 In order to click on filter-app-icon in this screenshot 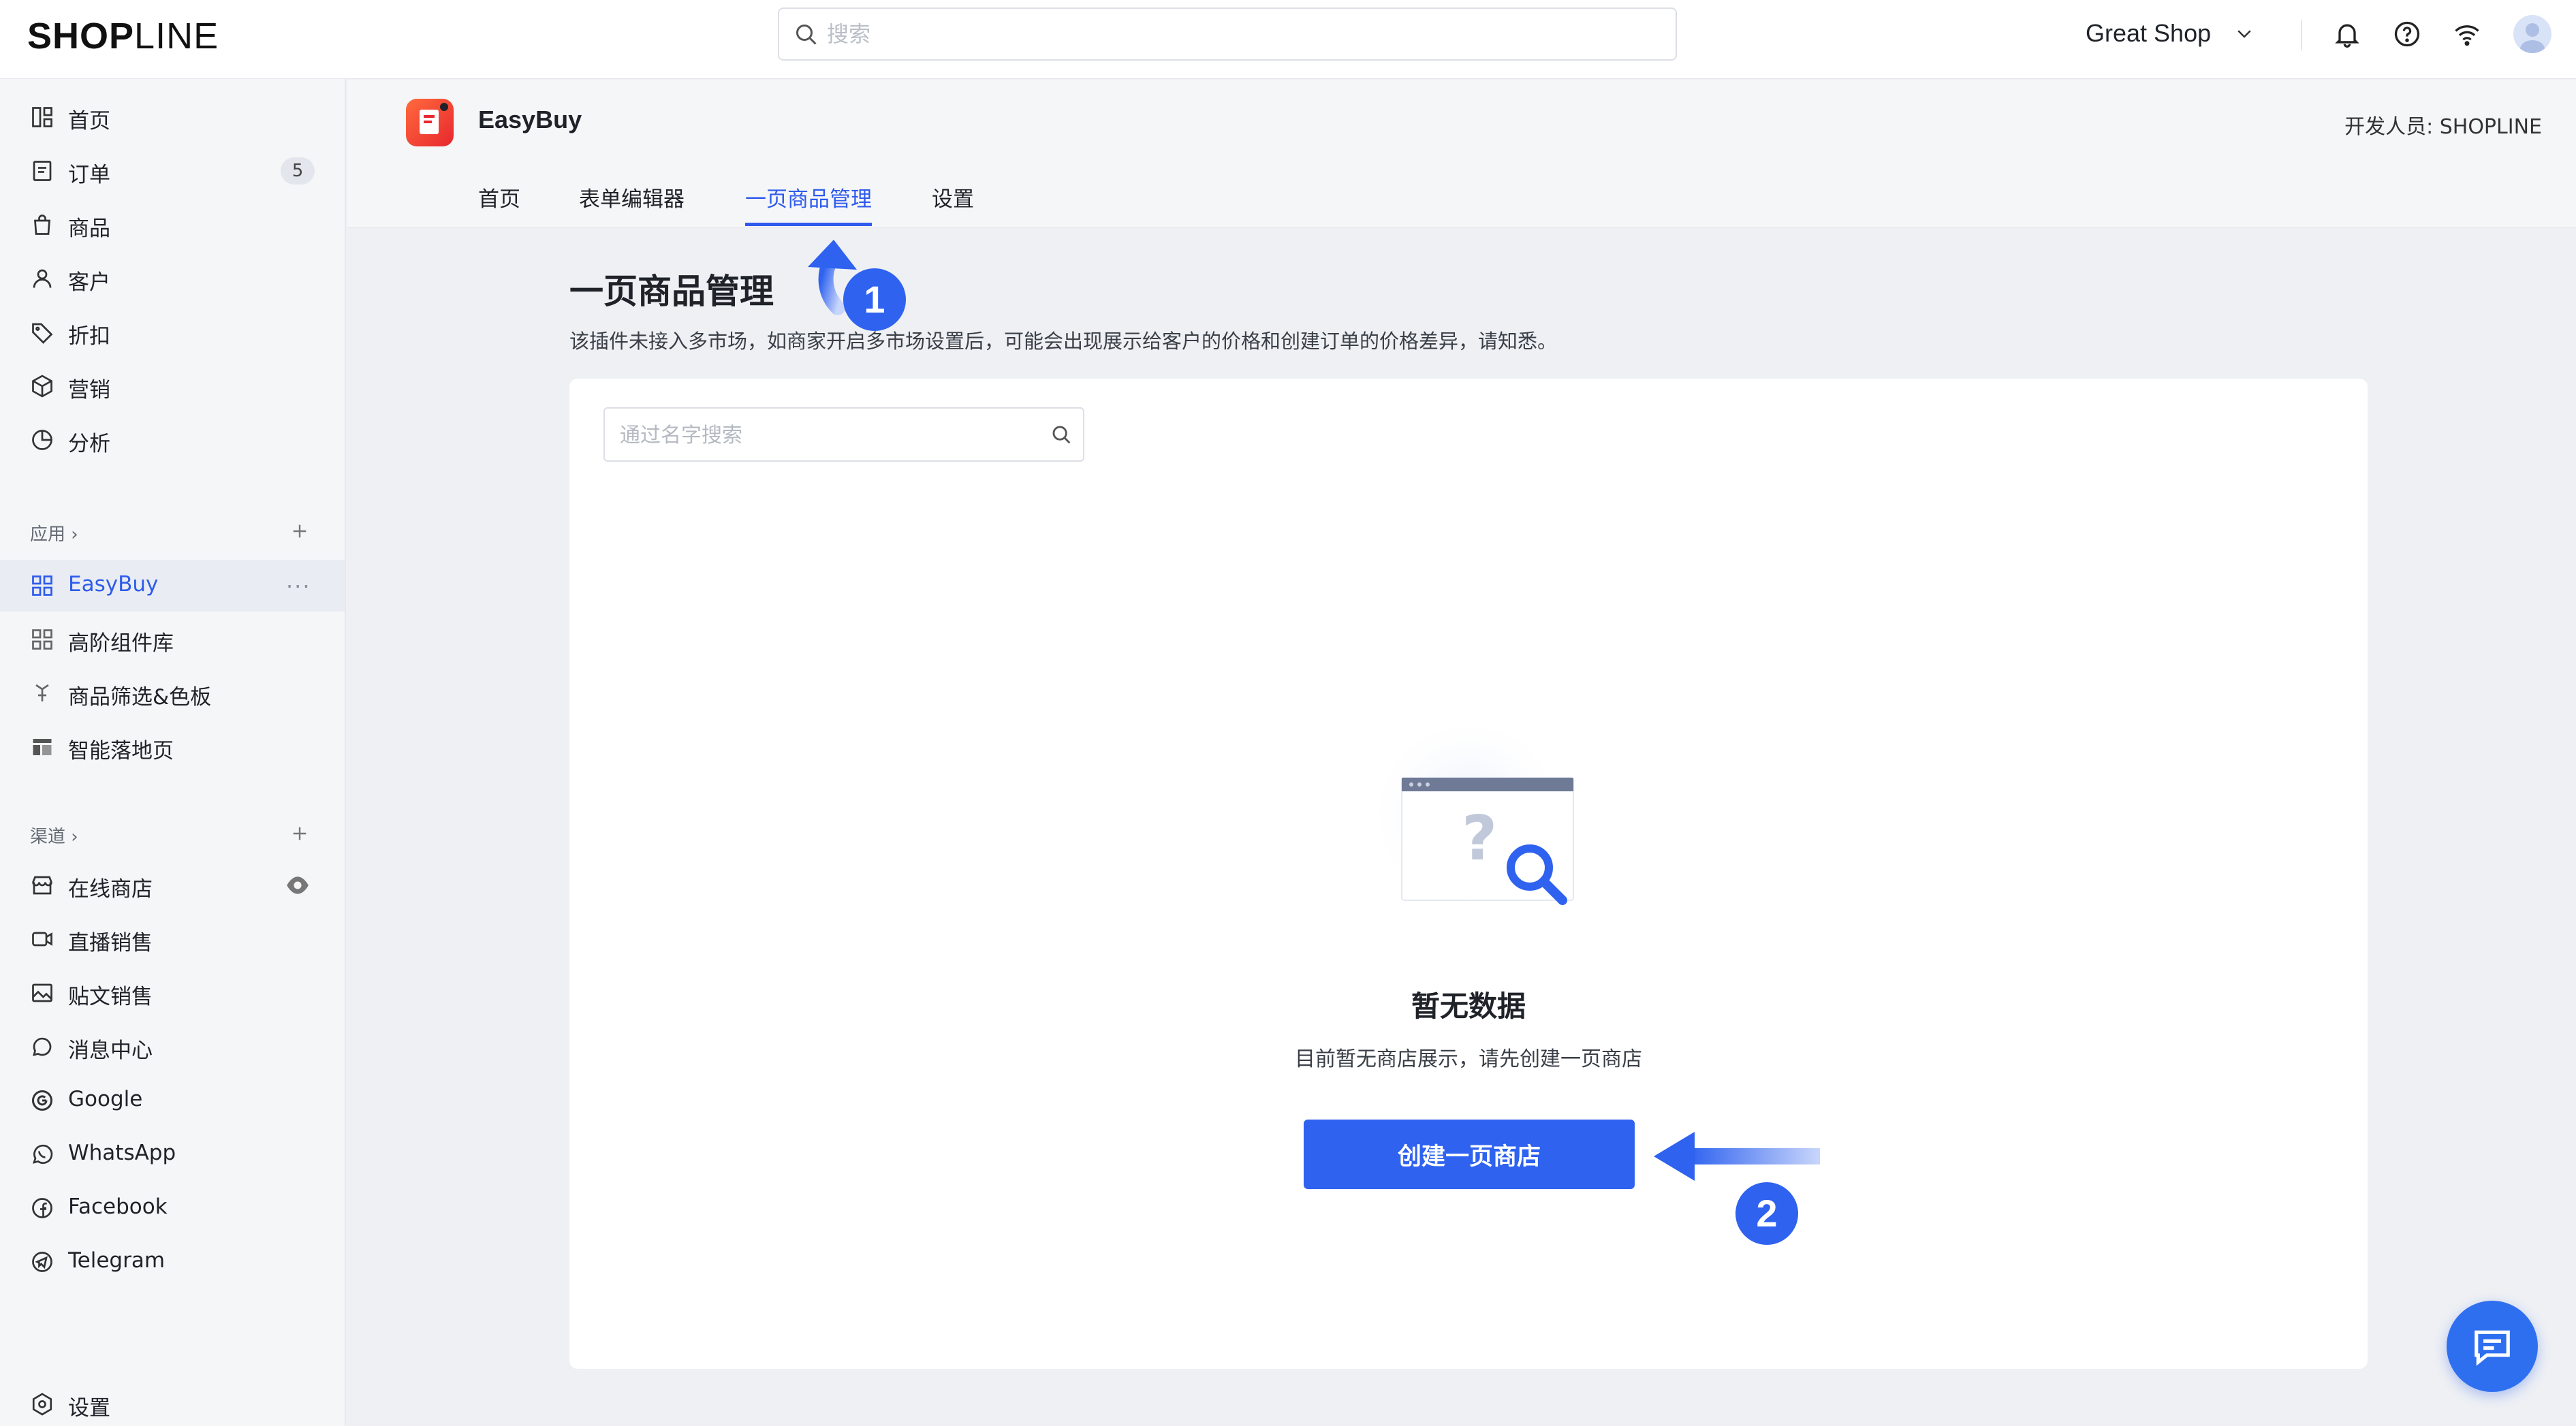, I will do `click(42, 692)`.